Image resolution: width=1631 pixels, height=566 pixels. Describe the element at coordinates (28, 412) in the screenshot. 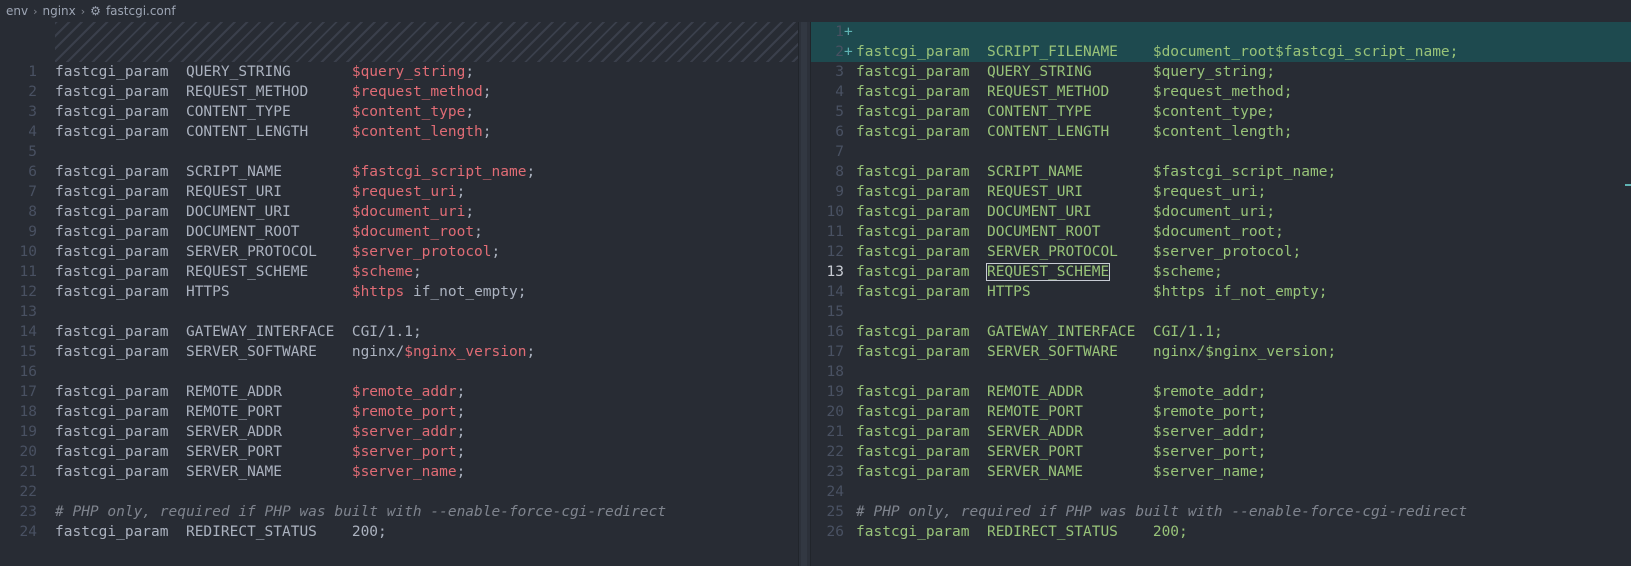

I see `line-number: 18` at that location.